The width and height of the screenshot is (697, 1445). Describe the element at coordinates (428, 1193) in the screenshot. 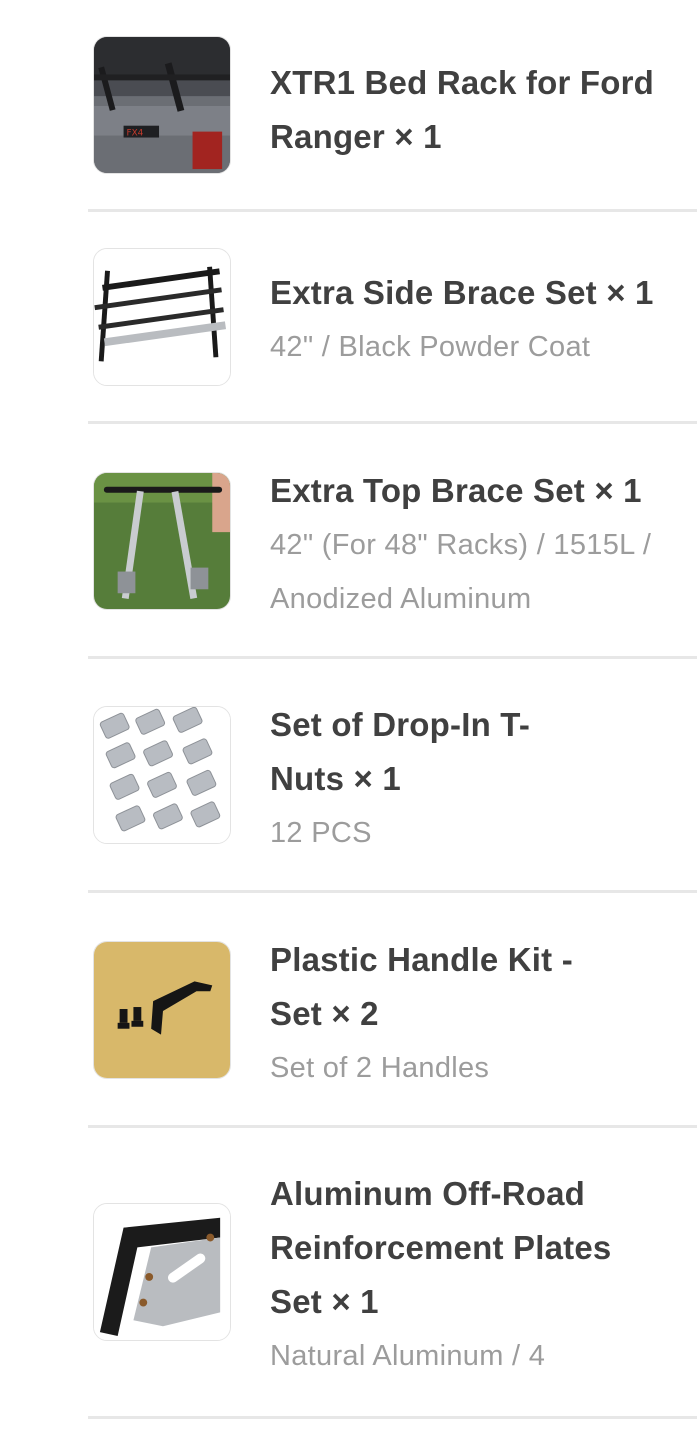

I see `item-title: Aluminum Off-Road` at that location.